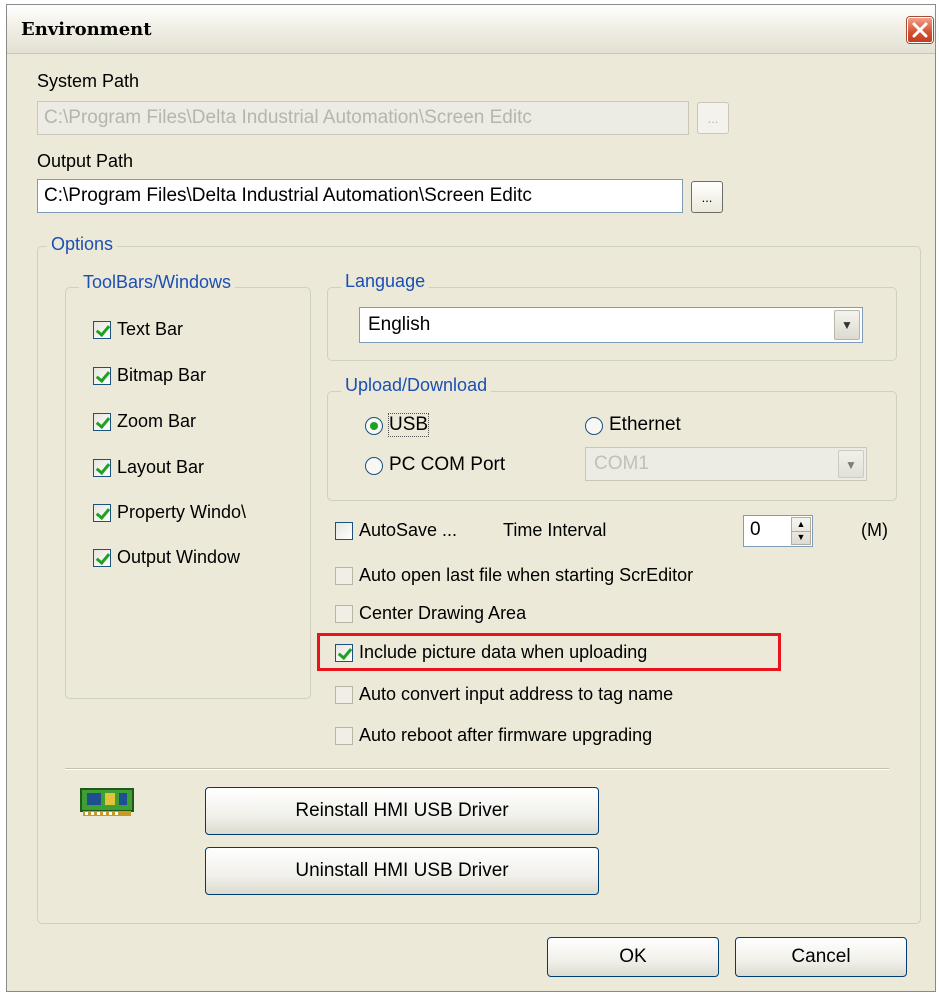 The image size is (939, 994). Describe the element at coordinates (385, 281) in the screenshot. I see `language-group-title: Language` at that location.